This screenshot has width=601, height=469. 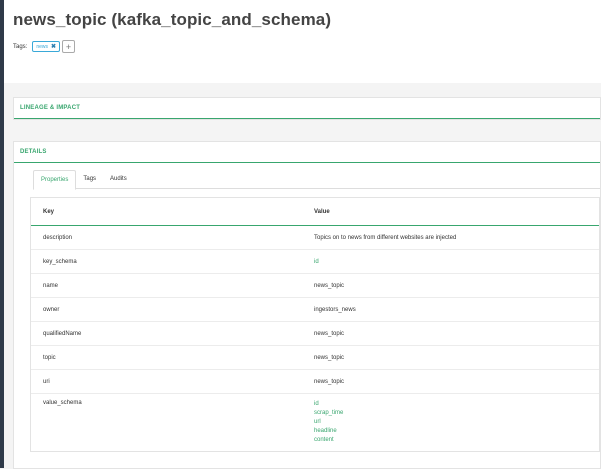 What do you see at coordinates (46, 381) in the screenshot?
I see `row-key: uri` at bounding box center [46, 381].